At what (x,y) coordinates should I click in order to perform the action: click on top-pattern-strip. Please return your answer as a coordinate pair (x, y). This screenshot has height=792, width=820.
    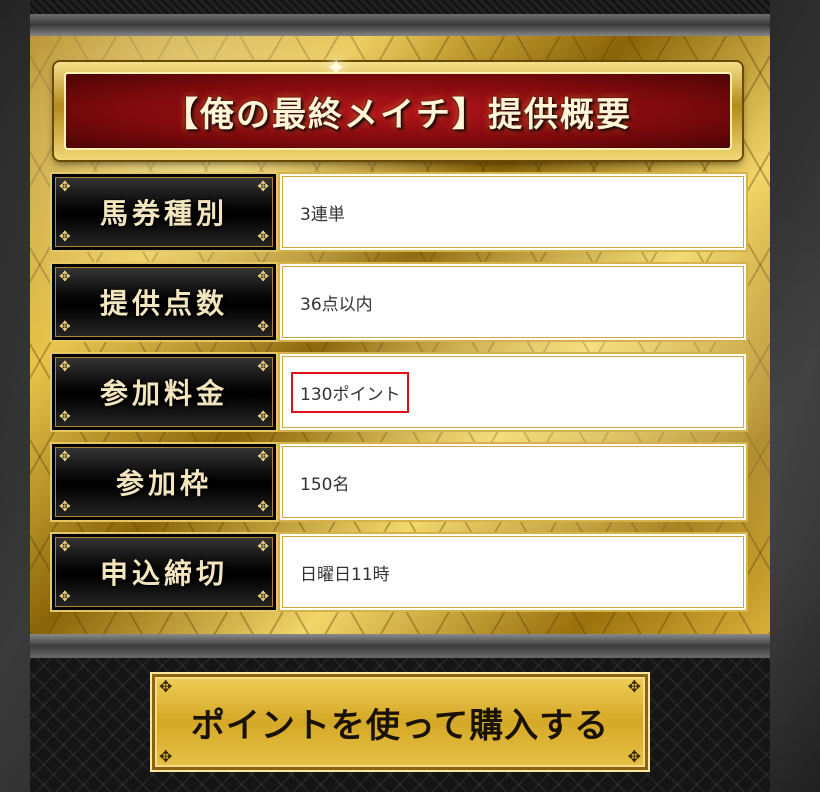
    Looking at the image, I should click on (400, 7).